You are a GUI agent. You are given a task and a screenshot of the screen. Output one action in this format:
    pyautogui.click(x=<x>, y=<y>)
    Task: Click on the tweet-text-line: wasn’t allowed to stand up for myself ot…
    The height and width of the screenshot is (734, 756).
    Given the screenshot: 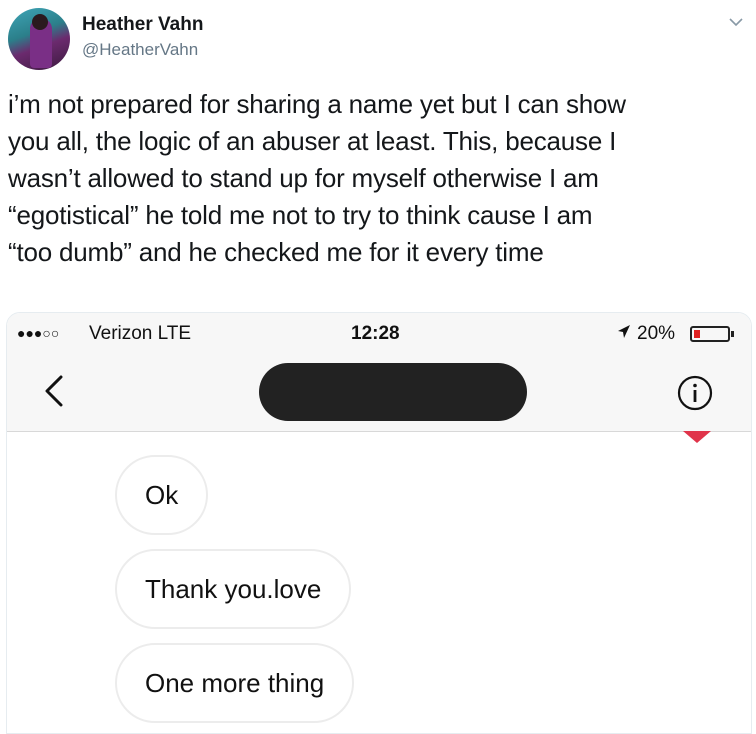 What is the action you would take?
    pyautogui.click(x=303, y=178)
    